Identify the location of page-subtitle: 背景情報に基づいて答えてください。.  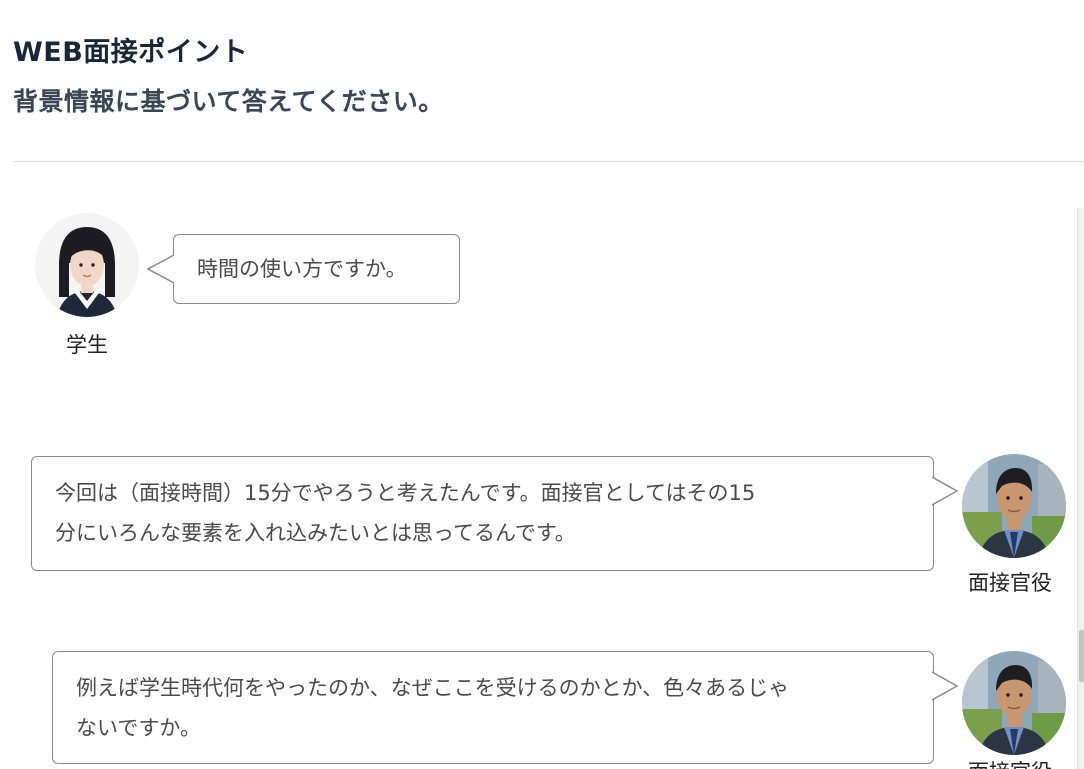
(228, 101).